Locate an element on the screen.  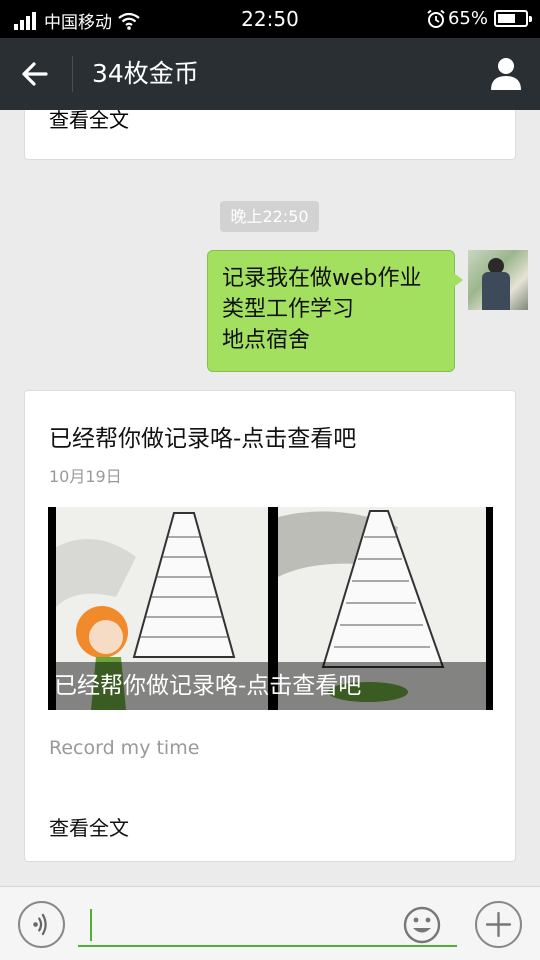
sent-message-bubble: 记录我在做web作业 类型工作学习 地点宿舍 is located at coordinates (335, 311).